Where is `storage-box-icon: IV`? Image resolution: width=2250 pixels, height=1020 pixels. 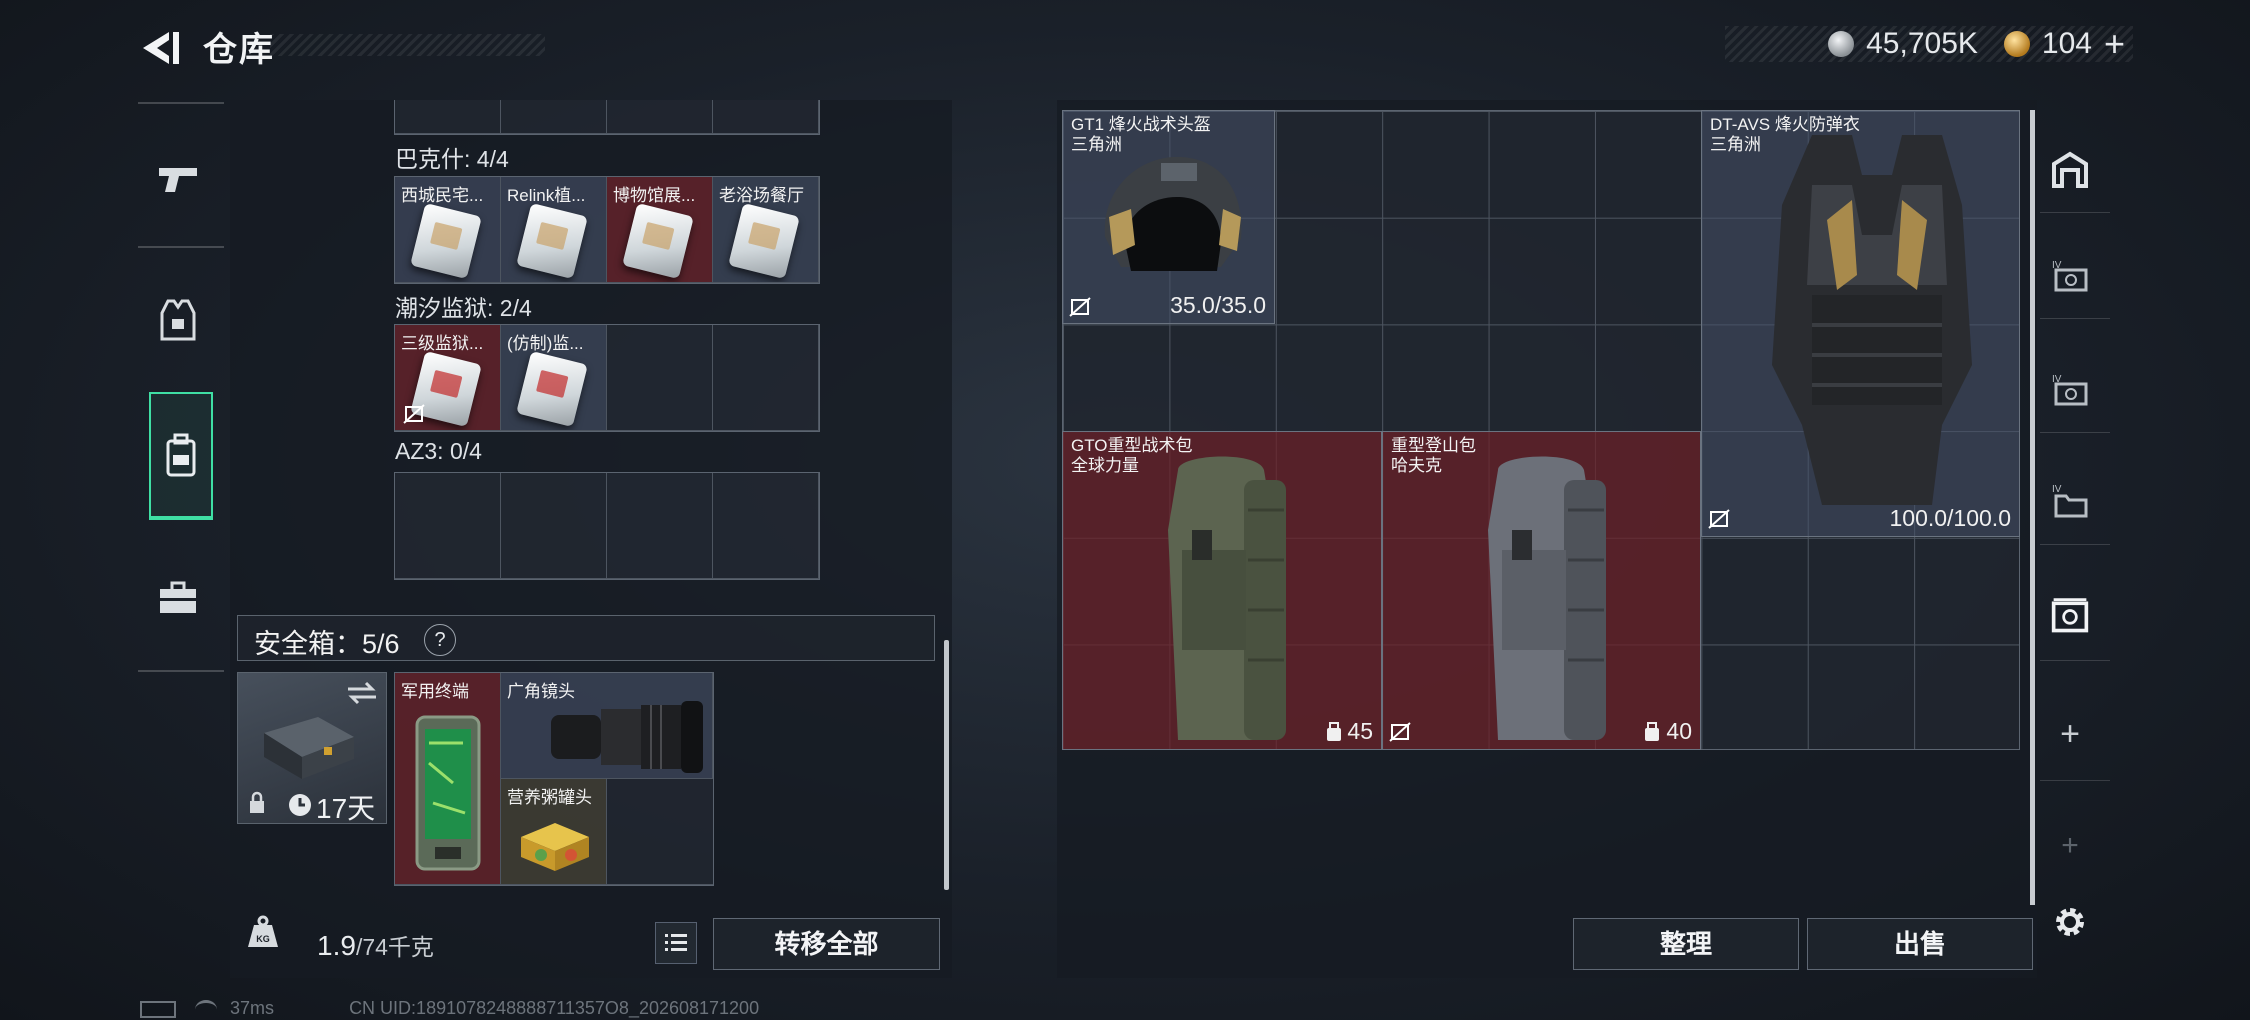
storage-box-icon: IV is located at coordinates (2070, 390).